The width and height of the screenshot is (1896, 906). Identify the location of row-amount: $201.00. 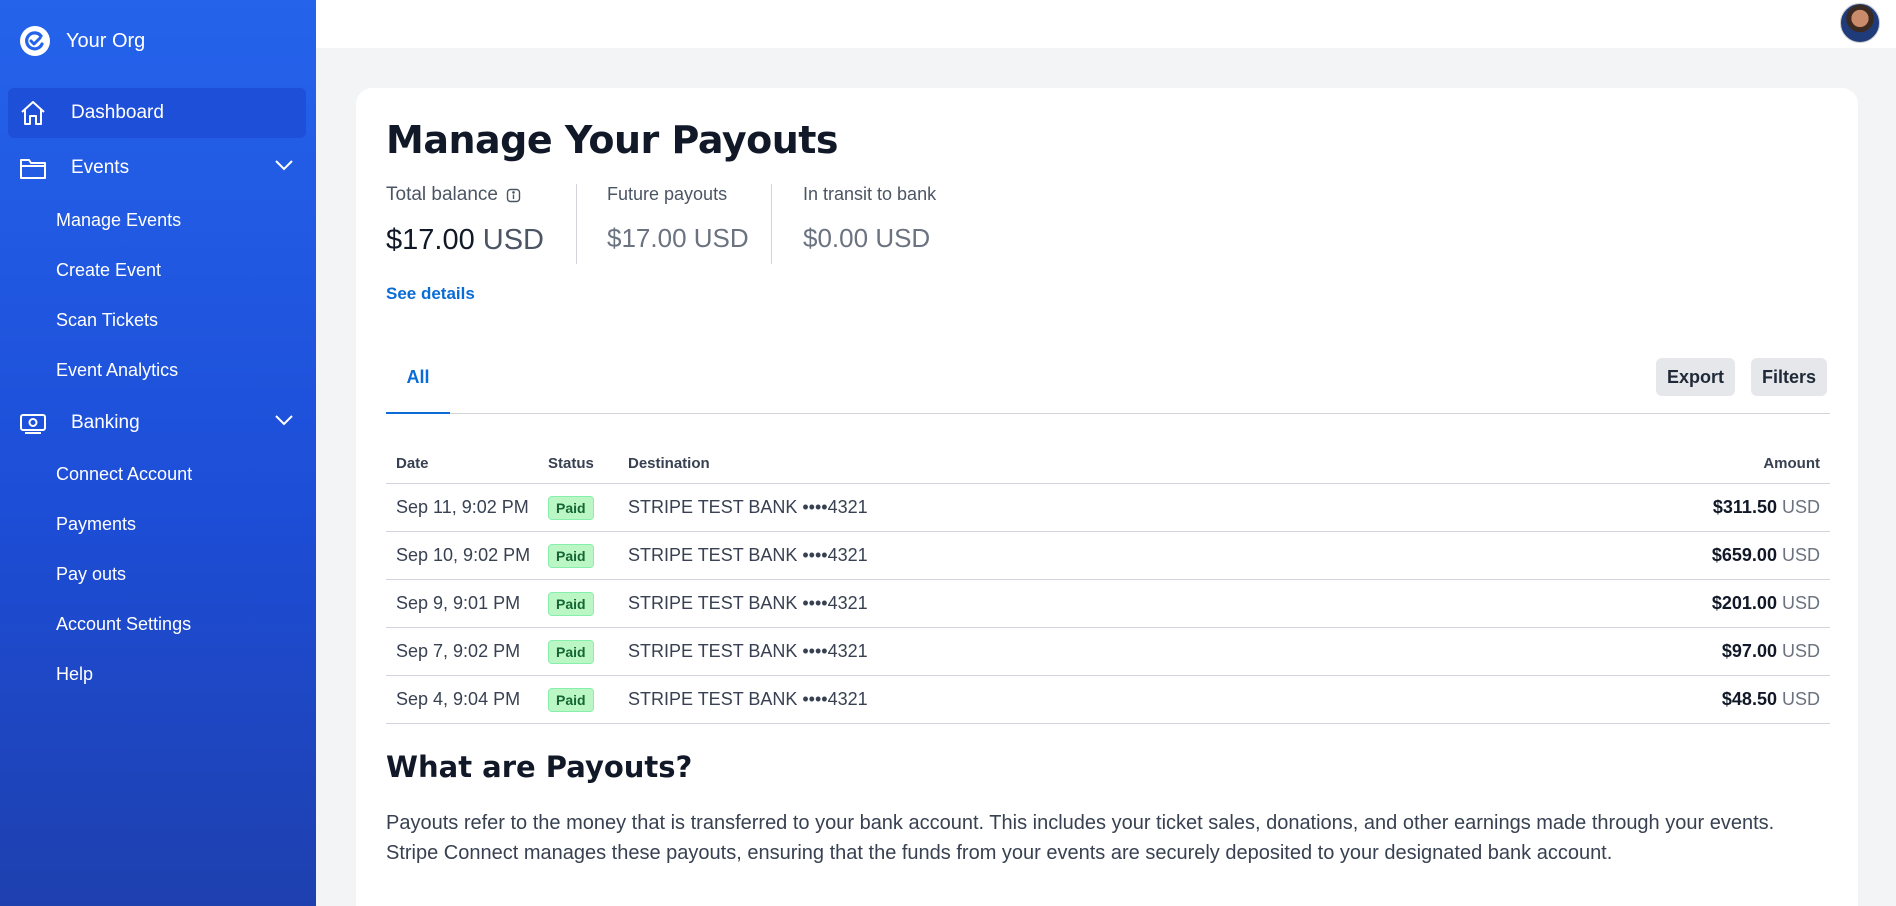
(1744, 603).